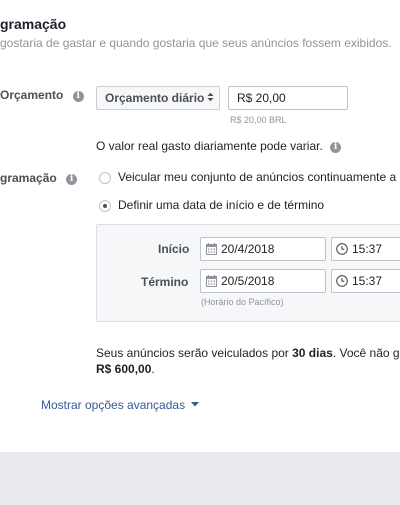 The height and width of the screenshot is (505, 400). Describe the element at coordinates (221, 205) in the screenshot. I see `schedule-option-dates-label: Definir uma data de início e de término` at that location.